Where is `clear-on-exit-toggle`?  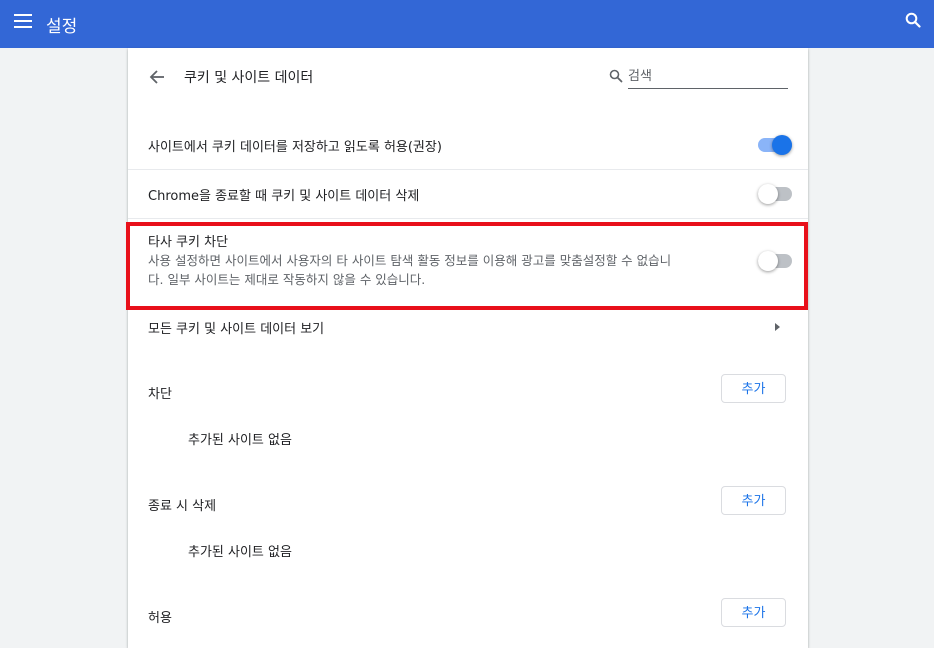 clear-on-exit-toggle is located at coordinates (775, 194).